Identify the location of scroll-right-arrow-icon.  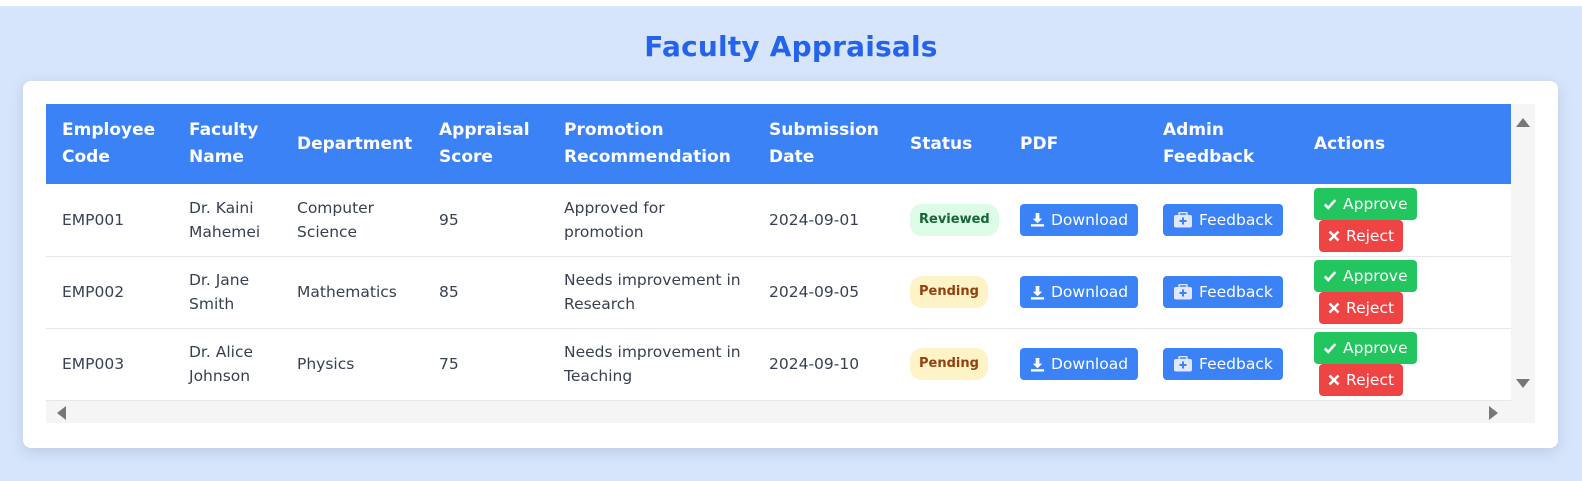
(1493, 413).